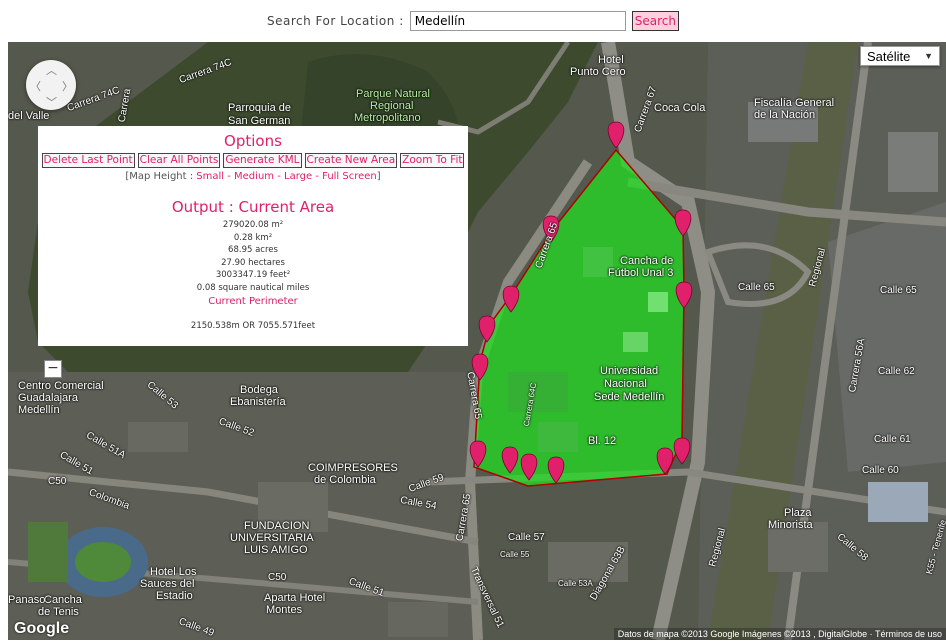 This screenshot has height=643, width=946. What do you see at coordinates (253, 225) in the screenshot?
I see `area-square-meters: 279020.08 m²` at bounding box center [253, 225].